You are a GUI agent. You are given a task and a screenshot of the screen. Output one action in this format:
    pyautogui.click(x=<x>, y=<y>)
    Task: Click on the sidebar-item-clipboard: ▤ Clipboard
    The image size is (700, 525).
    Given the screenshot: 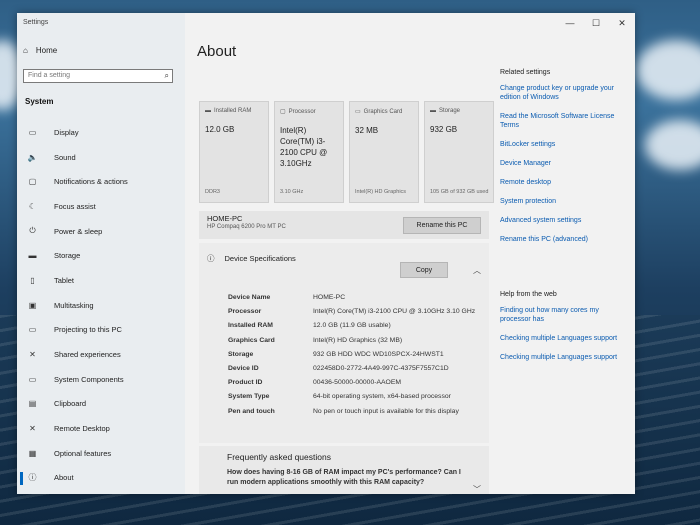 What is the action you would take?
    pyautogui.click(x=101, y=404)
    